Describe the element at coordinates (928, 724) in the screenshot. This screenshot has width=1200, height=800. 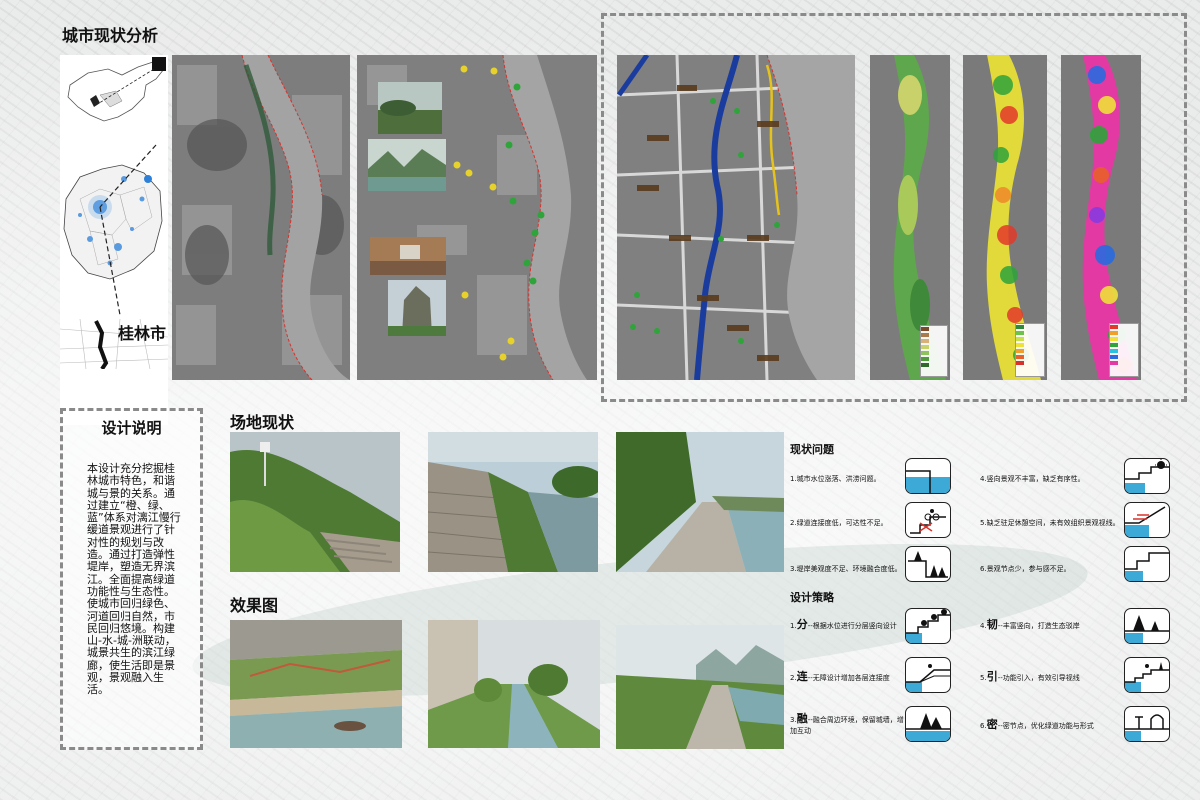
I see `blend-trees-icon` at that location.